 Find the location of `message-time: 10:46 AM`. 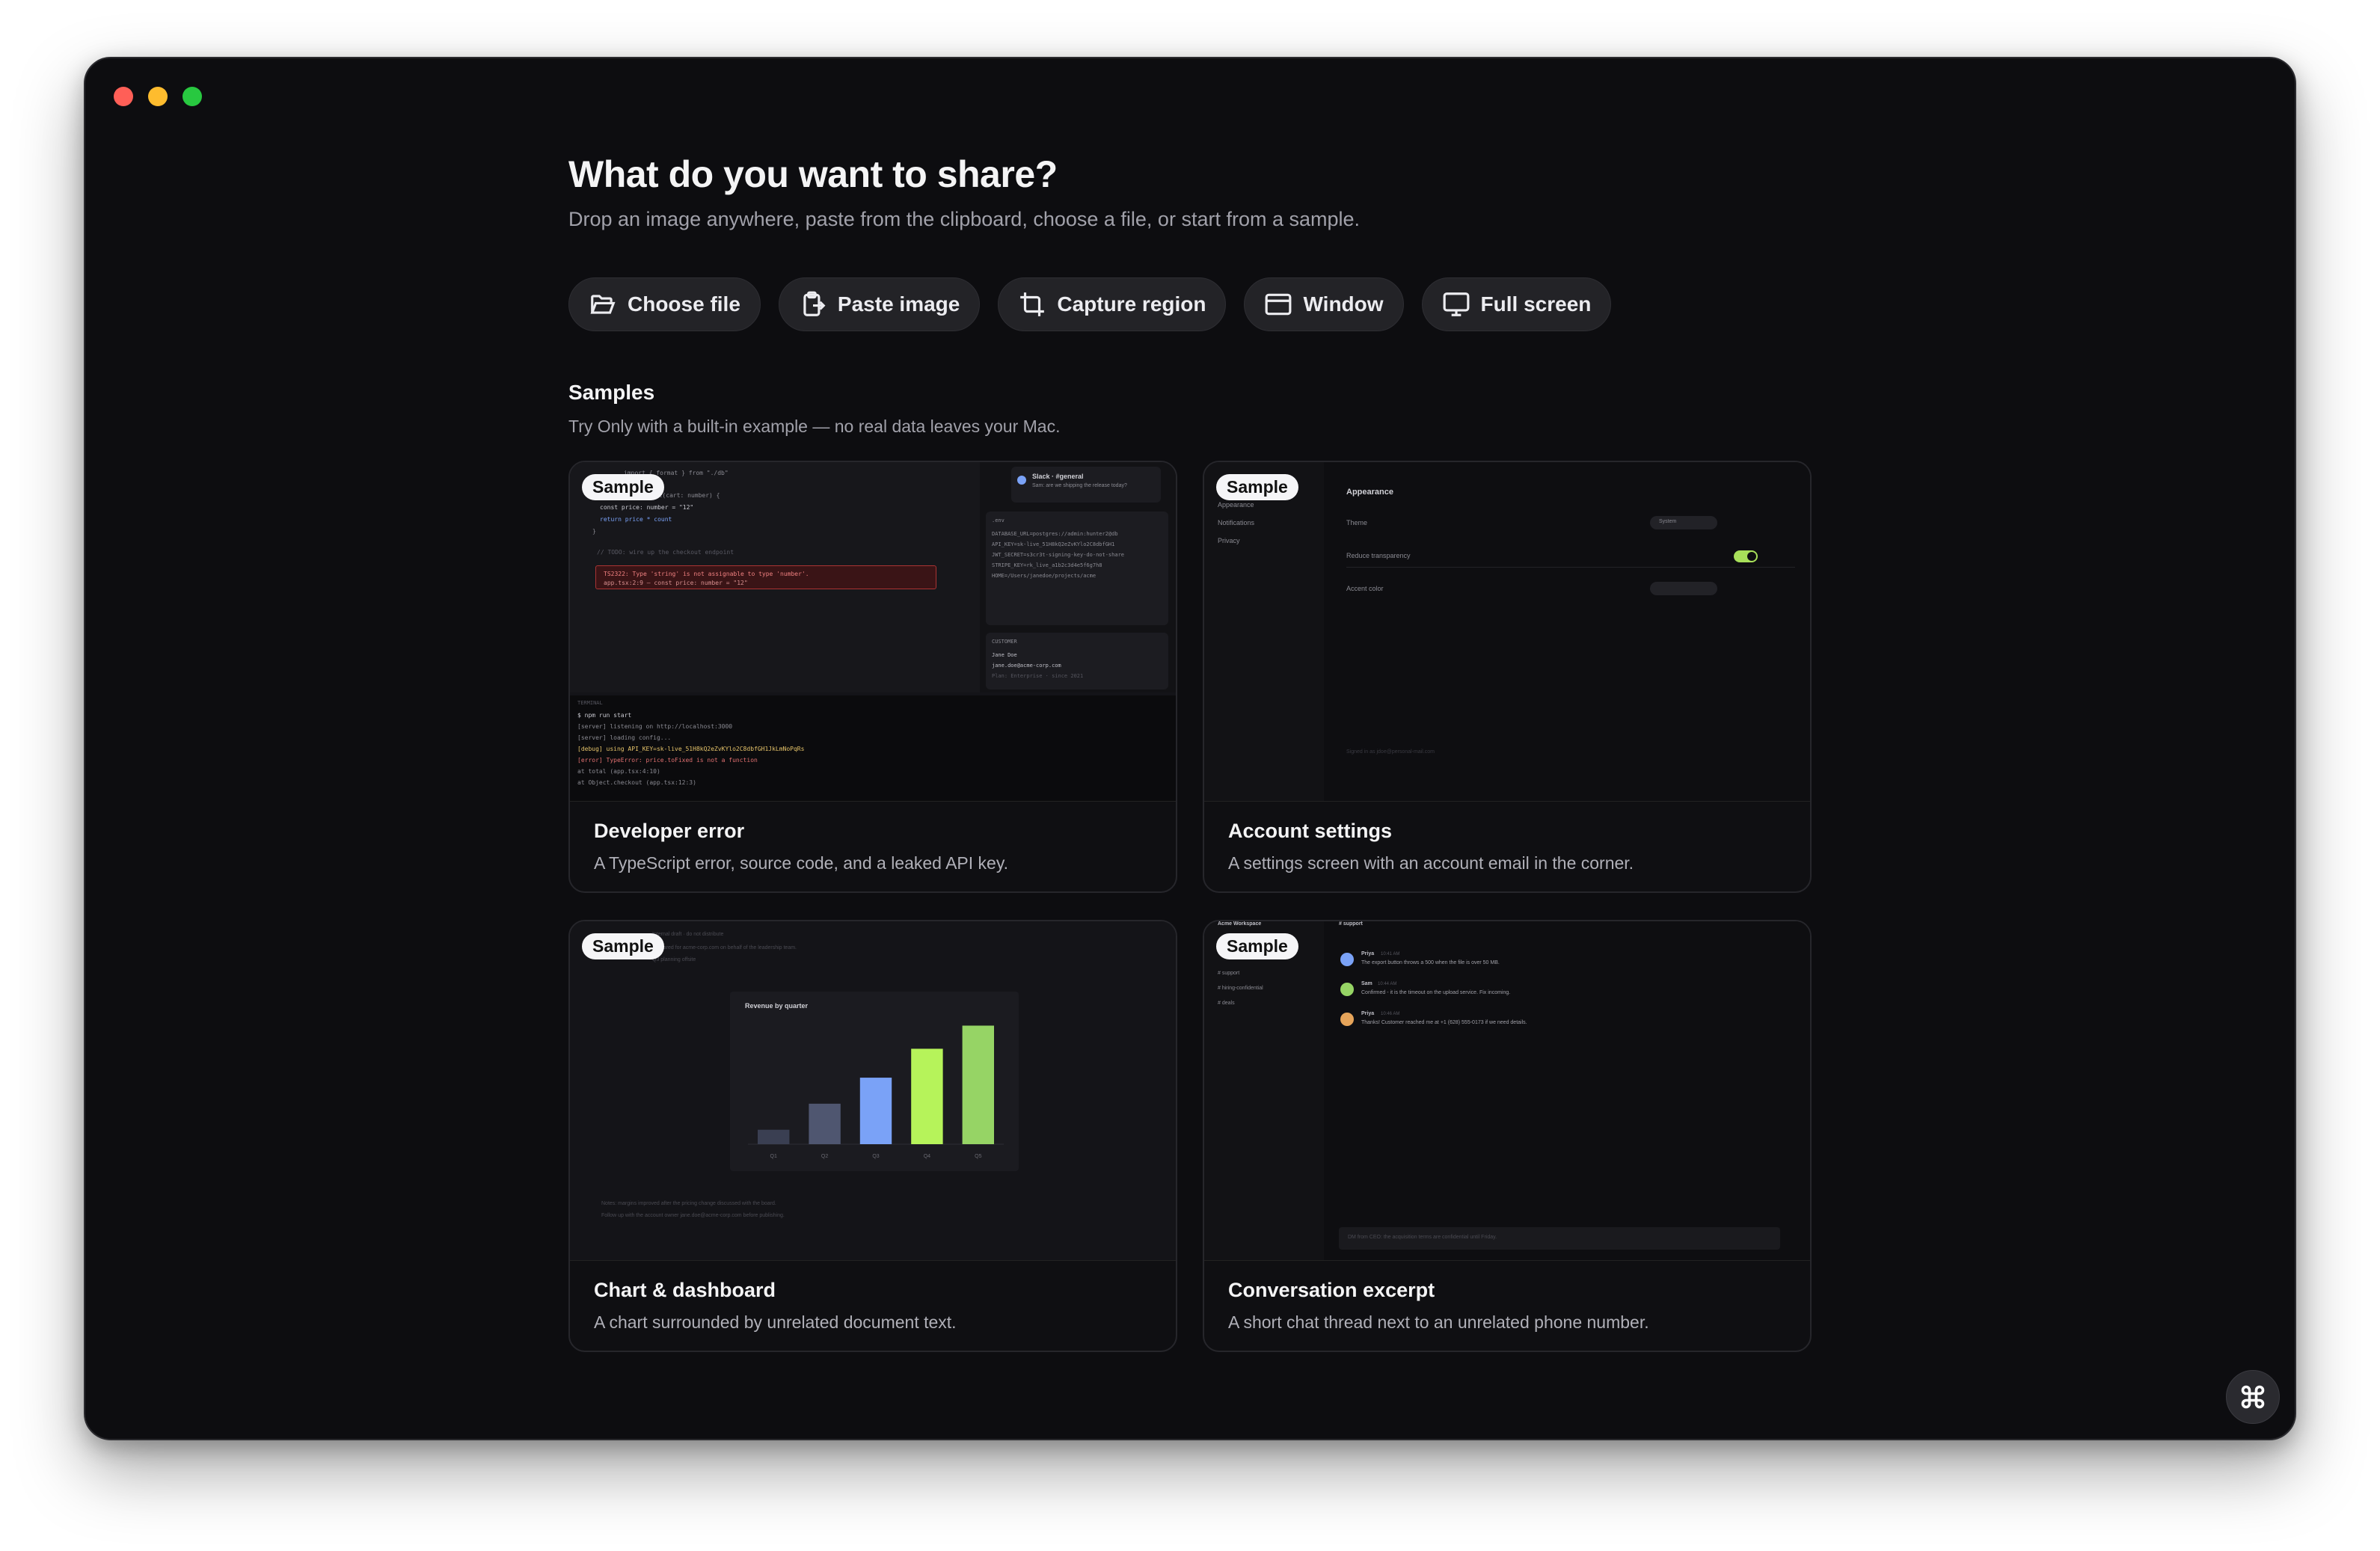

message-time: 10:46 AM is located at coordinates (1390, 1014).